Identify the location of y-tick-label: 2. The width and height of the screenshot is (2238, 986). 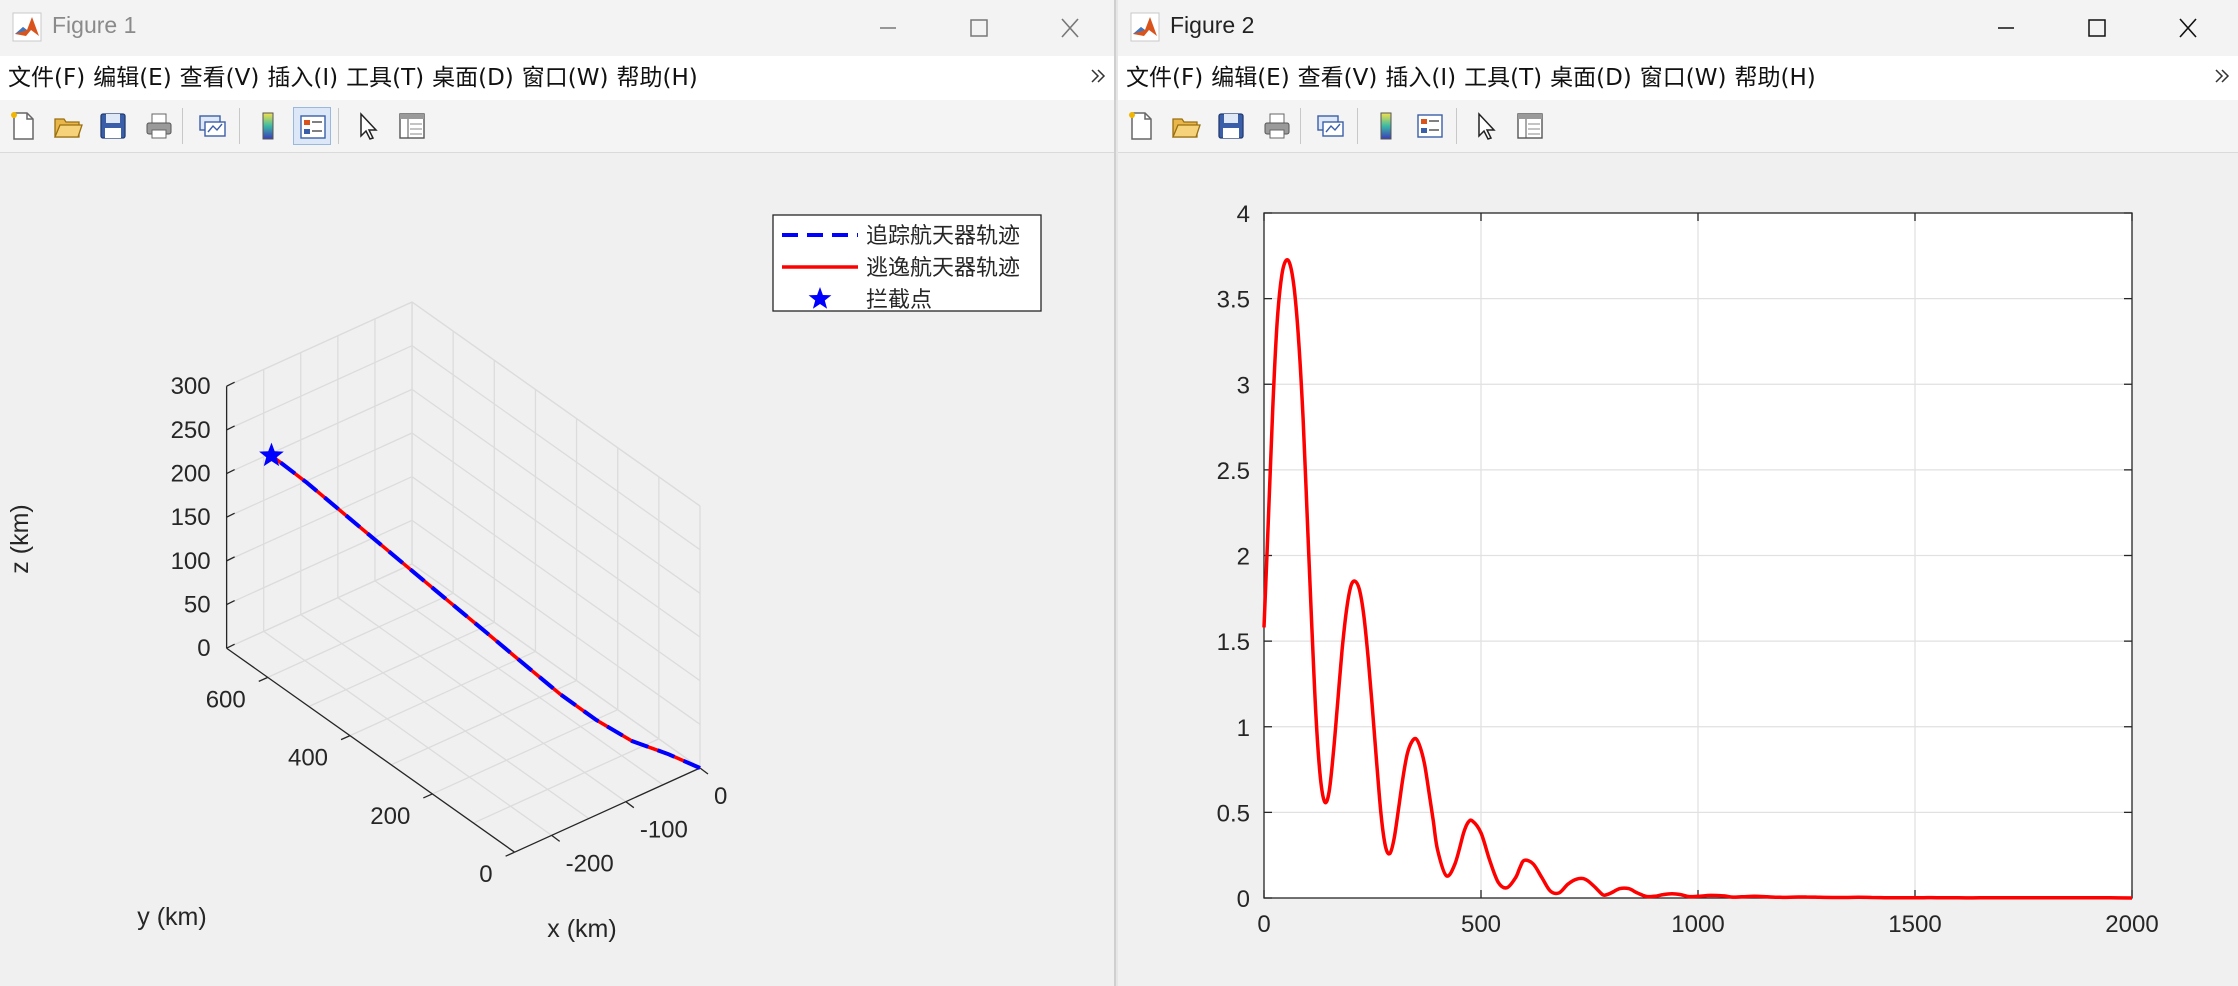
(1243, 557).